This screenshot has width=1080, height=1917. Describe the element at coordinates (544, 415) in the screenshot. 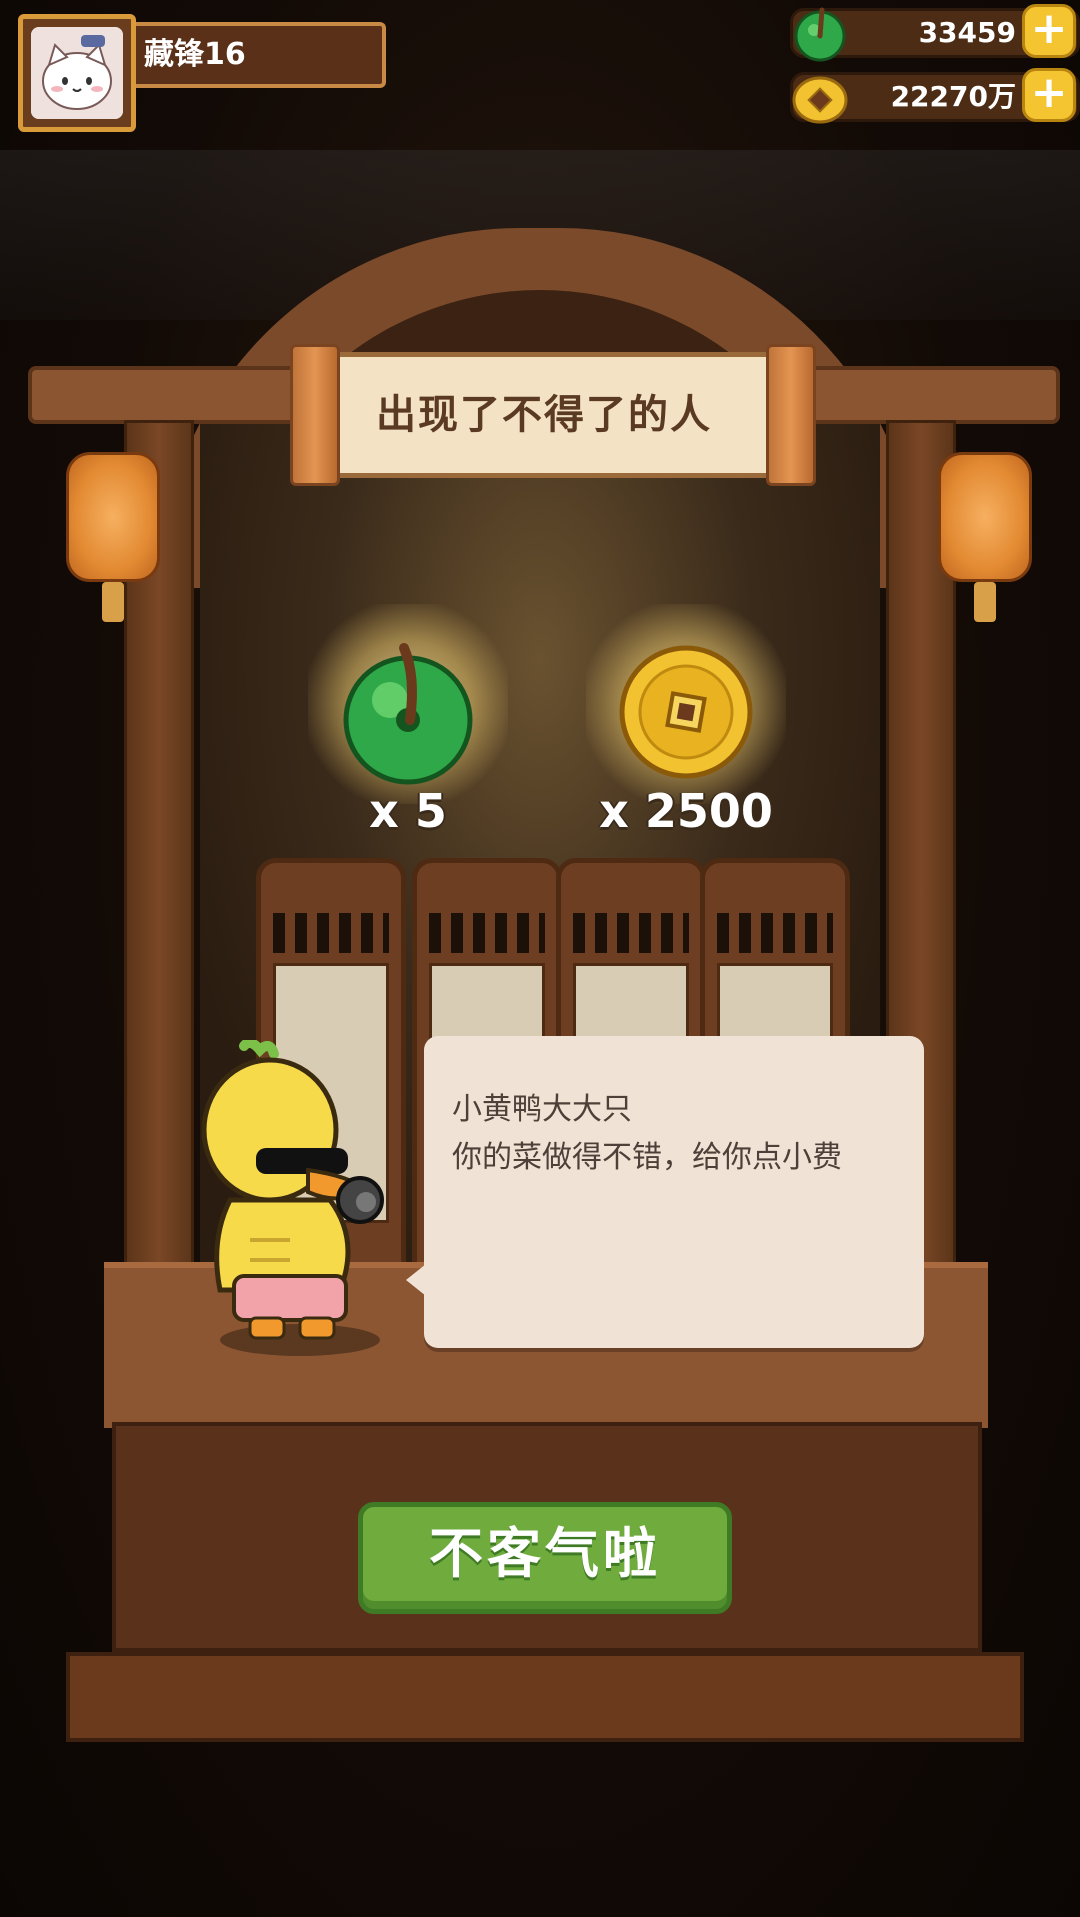

I see `event-title: 出现了不得了的人` at that location.